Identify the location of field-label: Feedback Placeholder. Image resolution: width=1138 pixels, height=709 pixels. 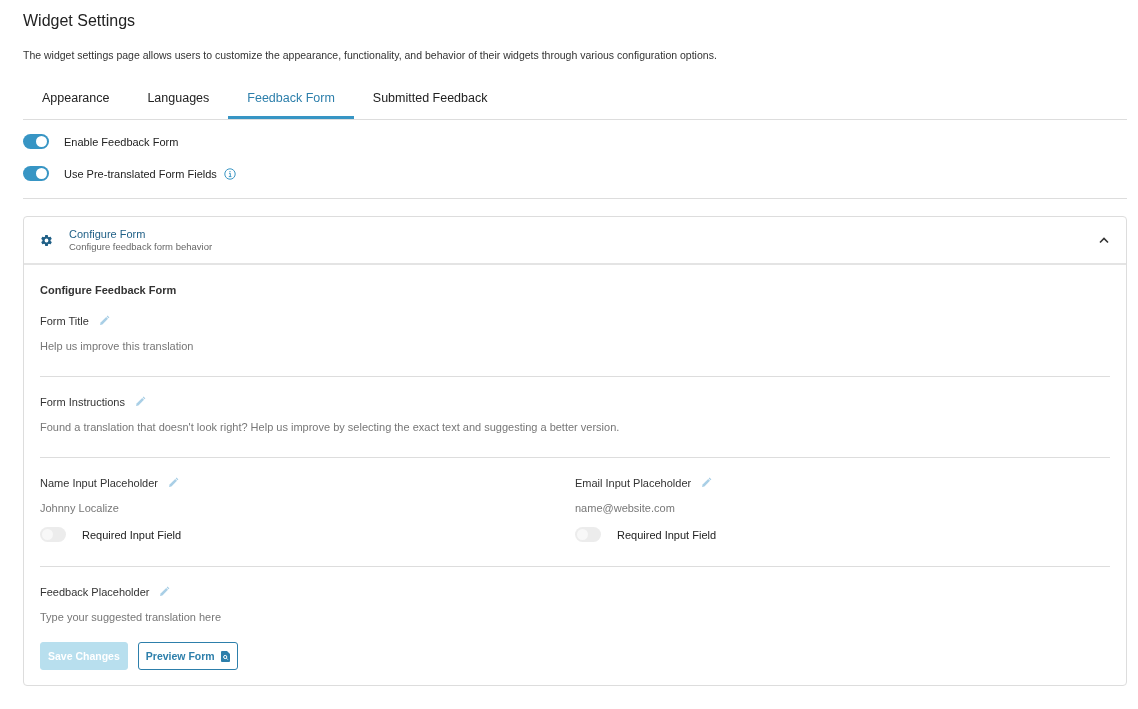
(95, 592).